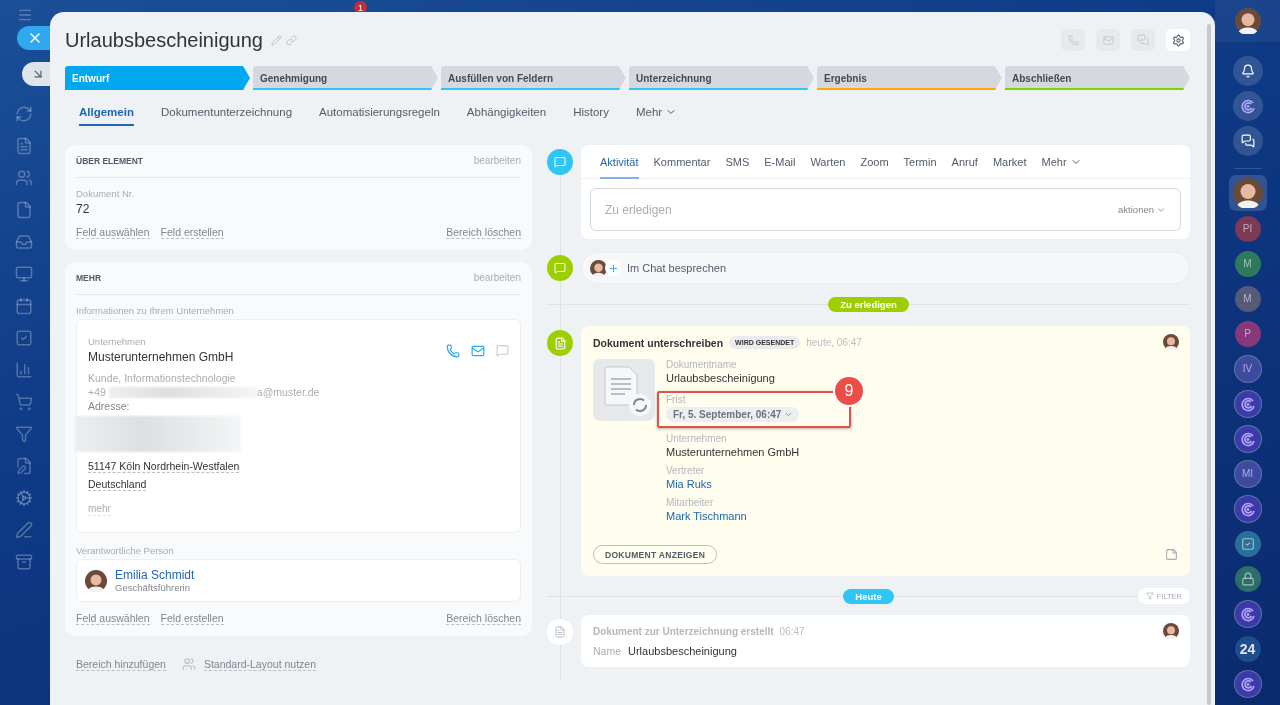 The image size is (1280, 705). I want to click on activity-tab: Market, so click(1009, 162).